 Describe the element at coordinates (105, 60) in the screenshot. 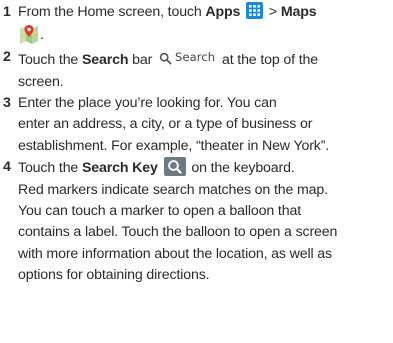

I see `search-label: Search` at that location.